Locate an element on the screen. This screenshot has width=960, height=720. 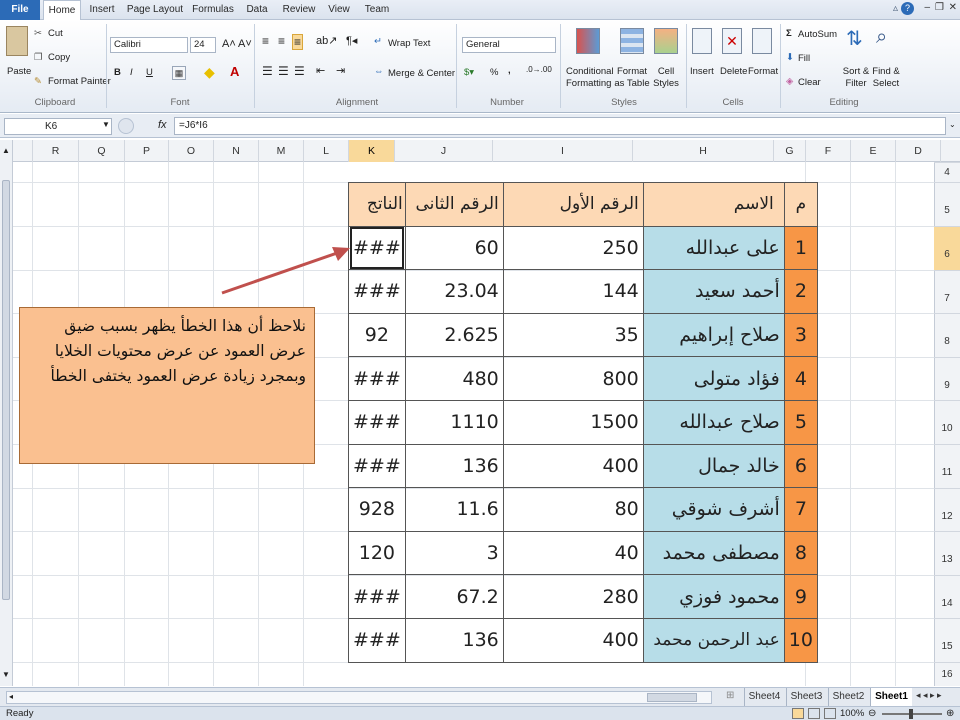
column-header-k: K is located at coordinates (371, 151).